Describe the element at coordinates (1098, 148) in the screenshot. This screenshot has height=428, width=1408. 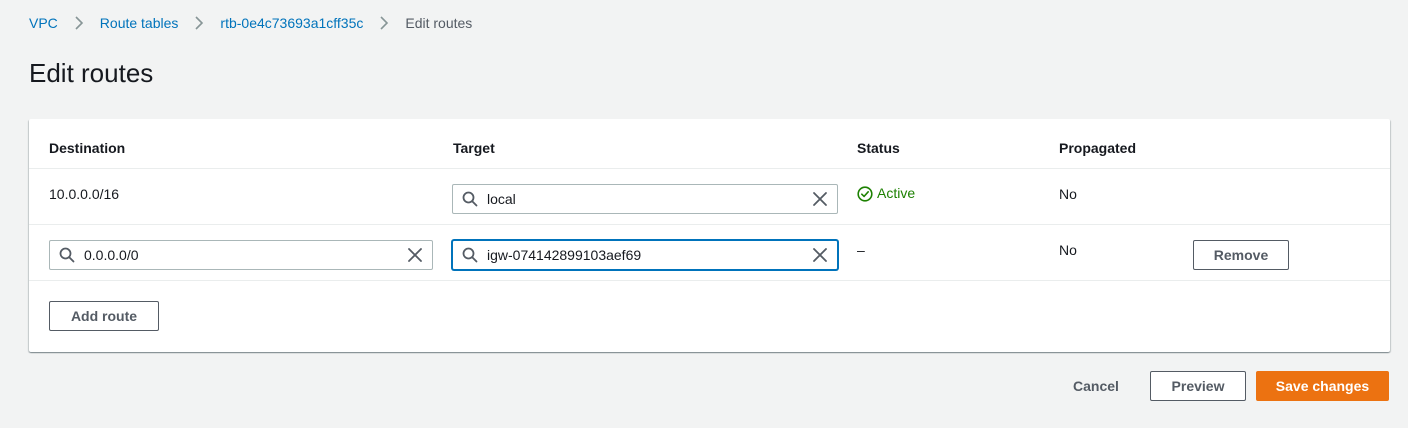
I see `column-header-propagated: Propagated` at that location.